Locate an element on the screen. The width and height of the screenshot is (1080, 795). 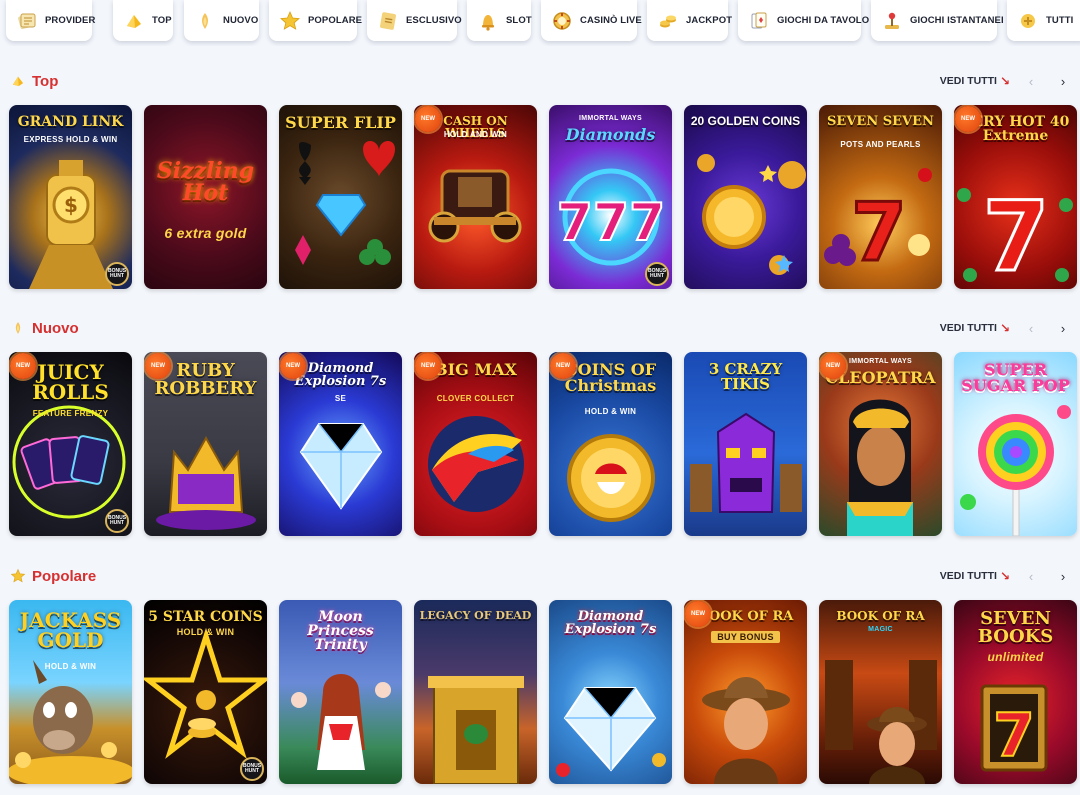
category-label: SLOT is located at coordinates (519, 20).